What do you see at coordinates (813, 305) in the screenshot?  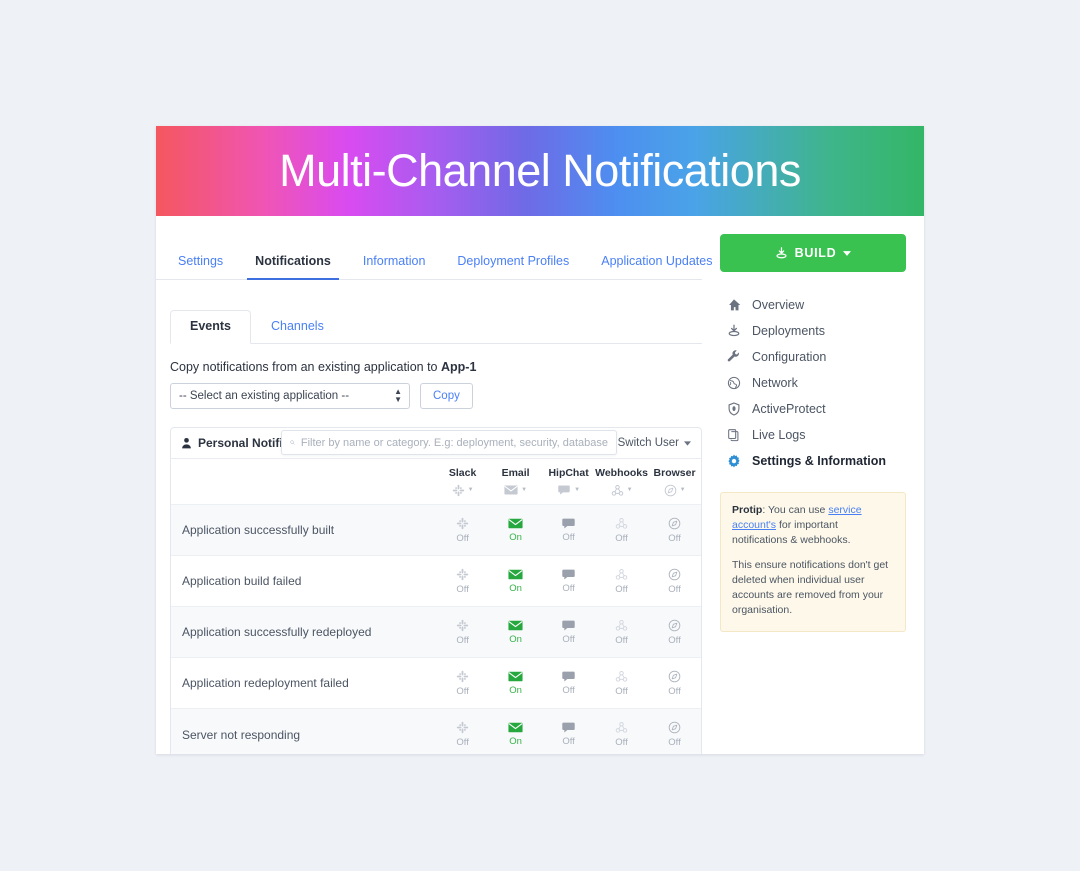 I see `sidebar-item-overview: Overview` at bounding box center [813, 305].